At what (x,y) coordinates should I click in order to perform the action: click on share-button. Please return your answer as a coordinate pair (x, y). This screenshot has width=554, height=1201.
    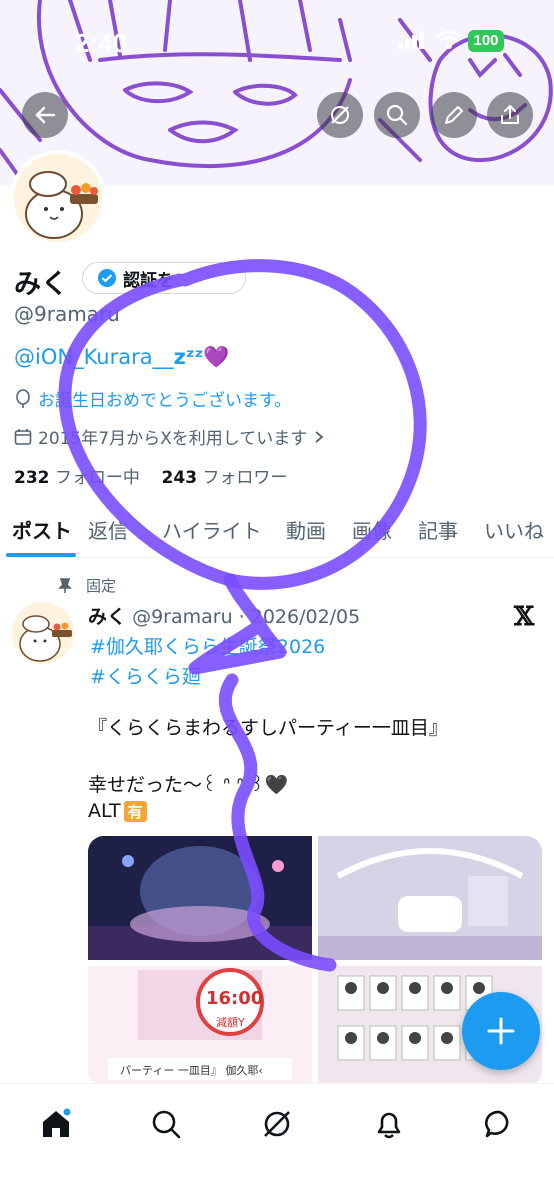
    Looking at the image, I should click on (510, 115).